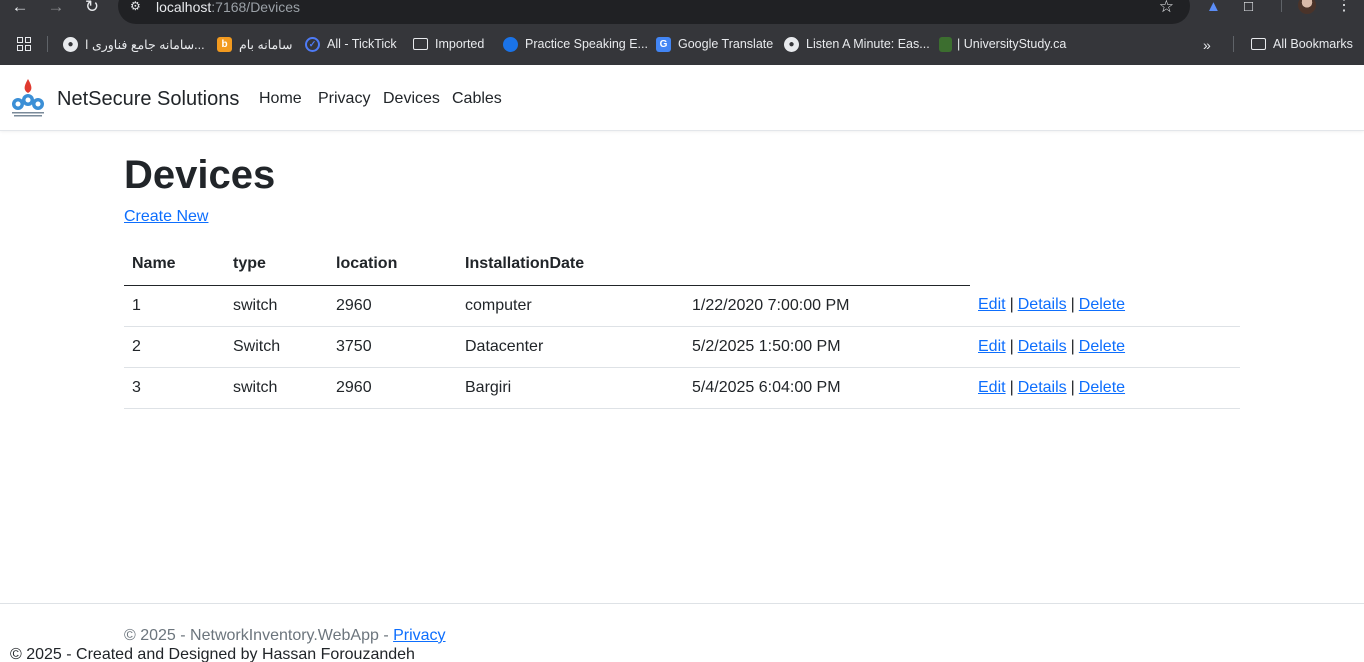 Image resolution: width=1364 pixels, height=662 pixels. I want to click on apps-grid-icon, so click(25, 44).